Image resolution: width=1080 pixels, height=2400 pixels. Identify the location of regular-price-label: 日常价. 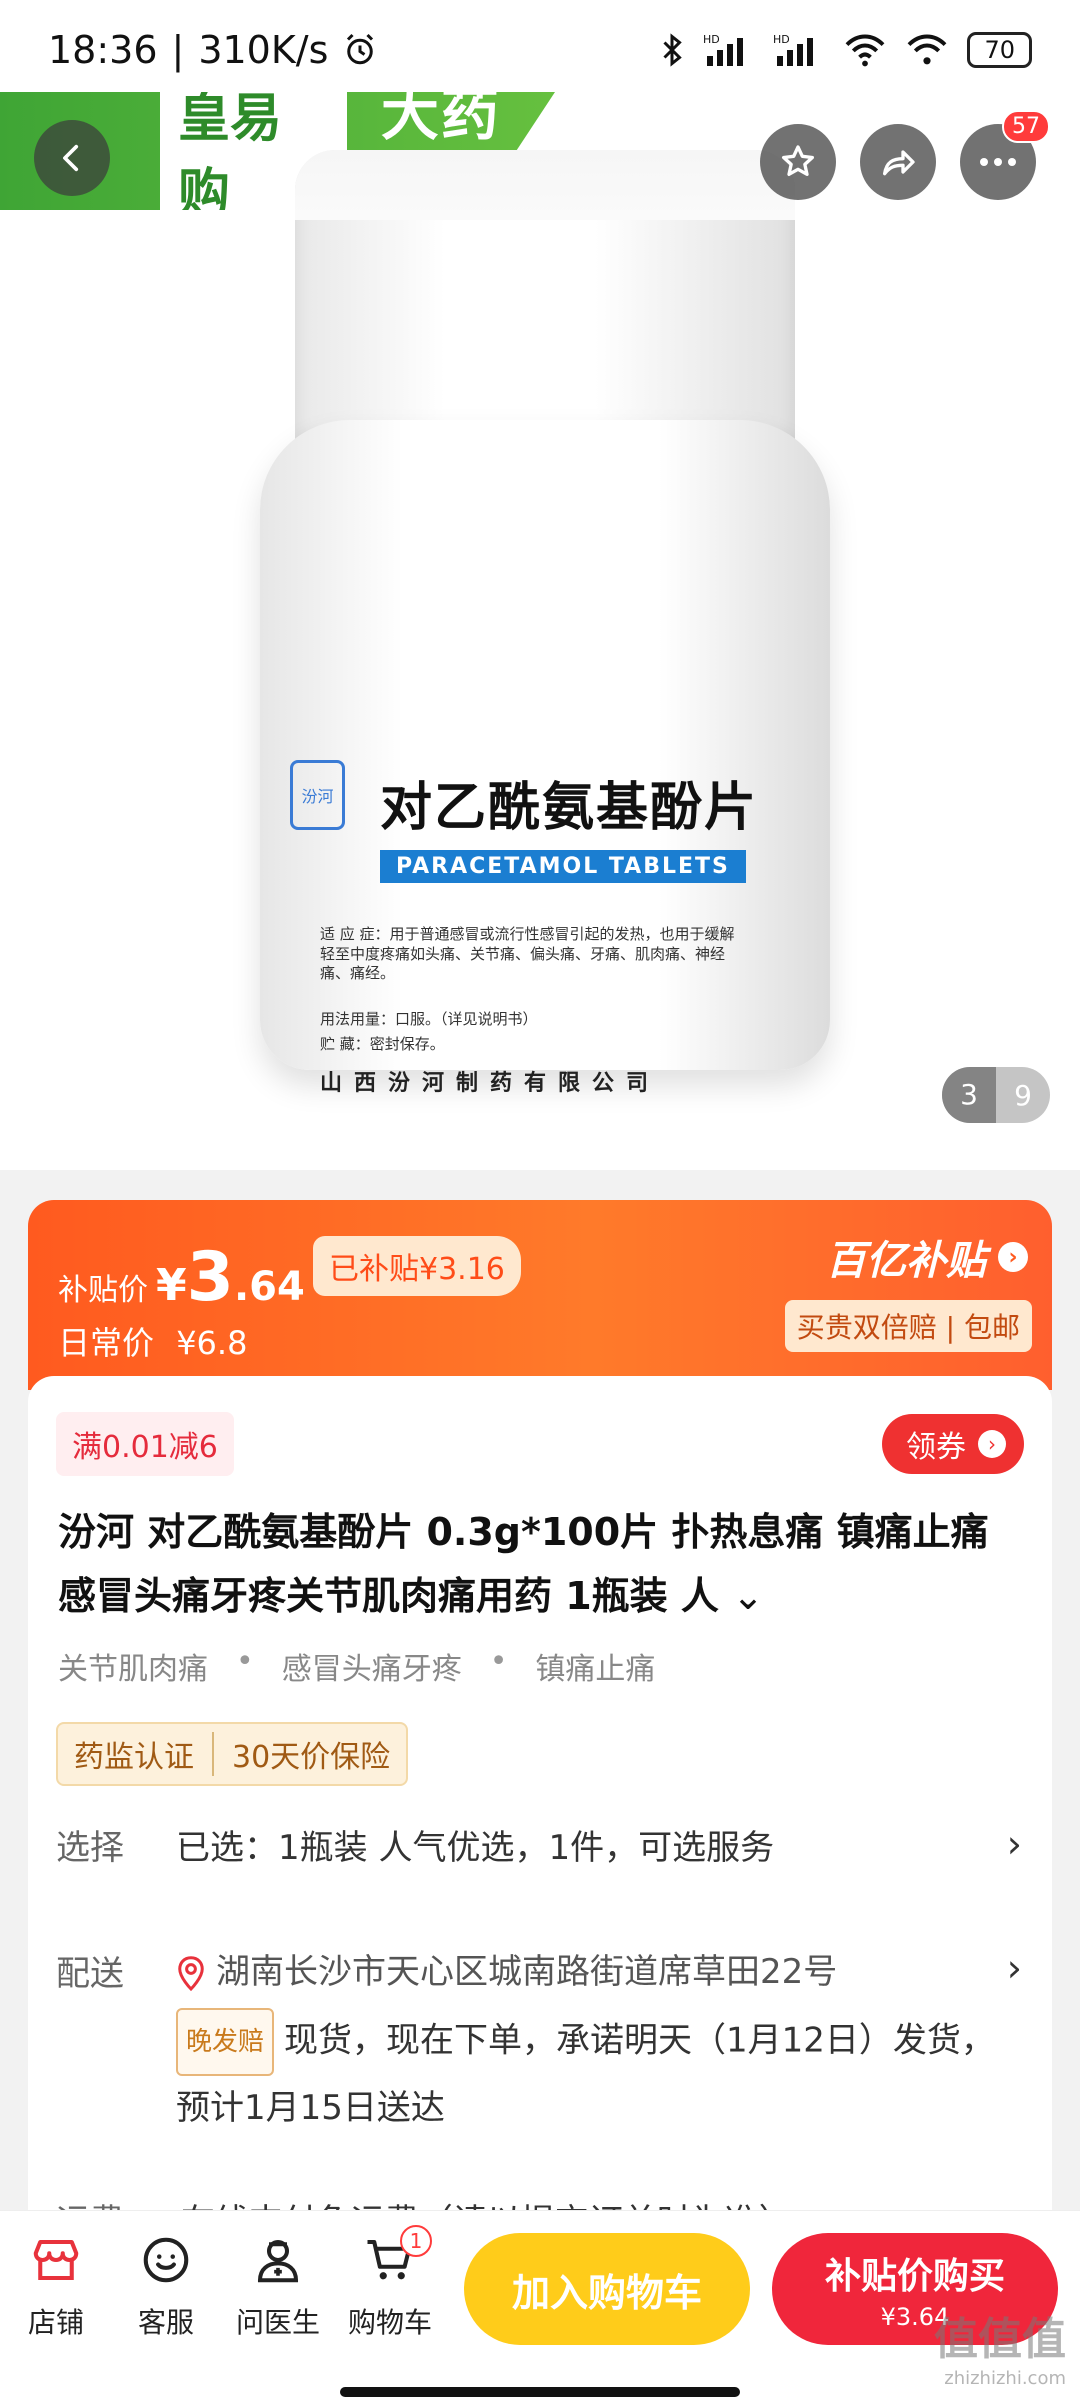
(106, 1343).